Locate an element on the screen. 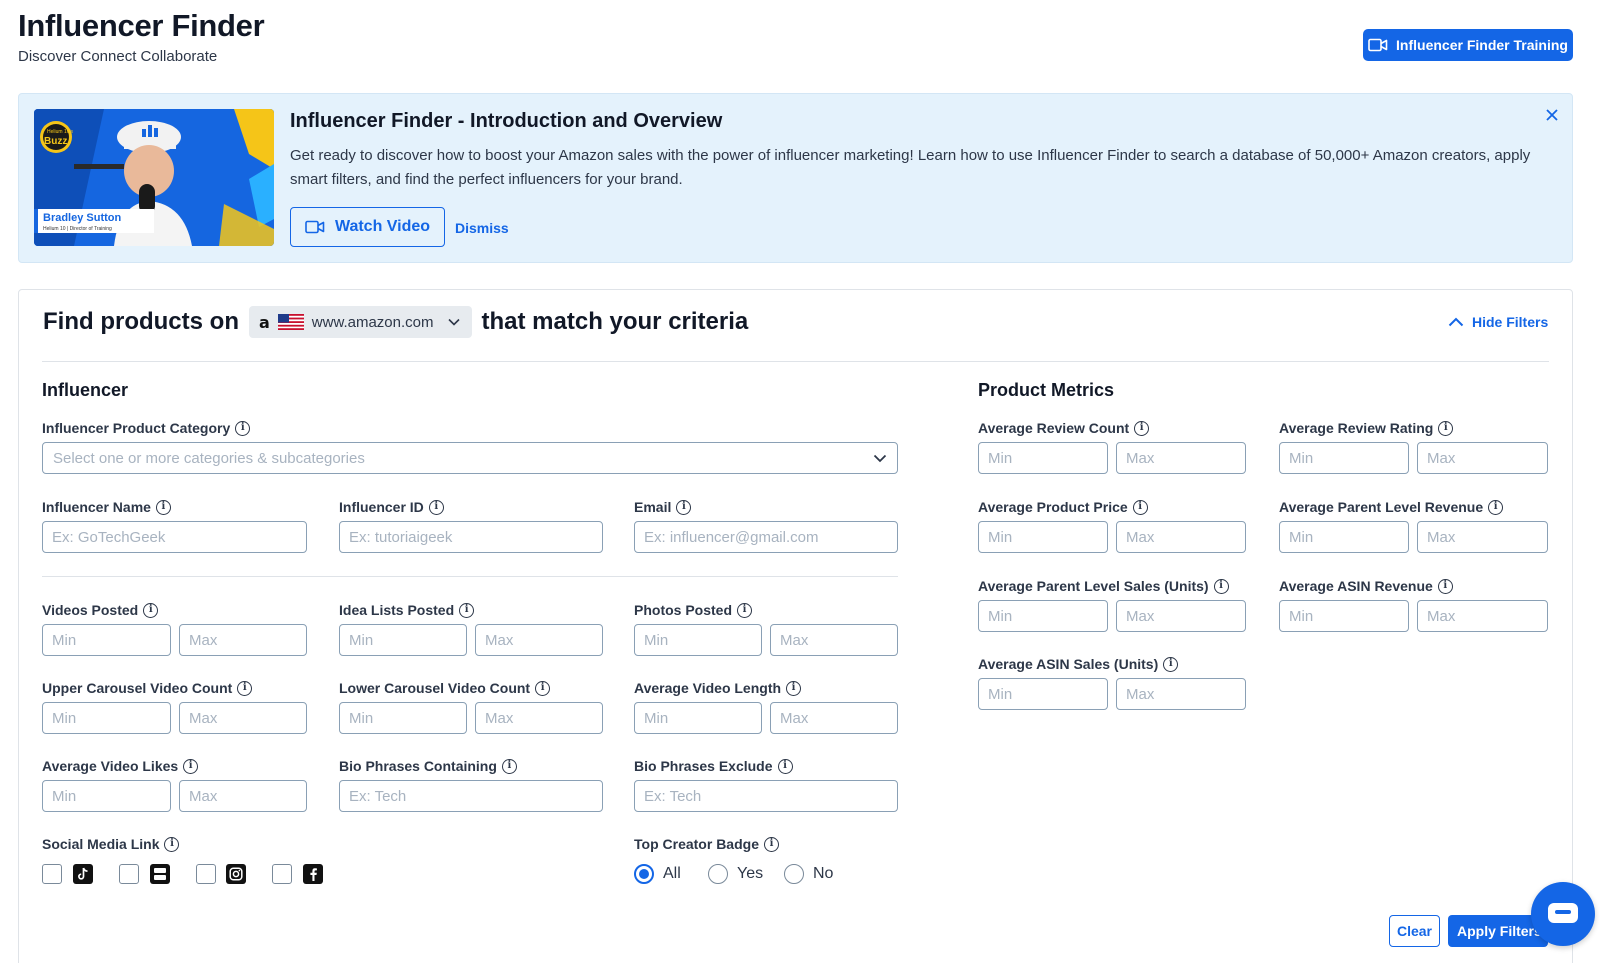 This screenshot has height=963, width=1600. influencer-divider is located at coordinates (470, 576).